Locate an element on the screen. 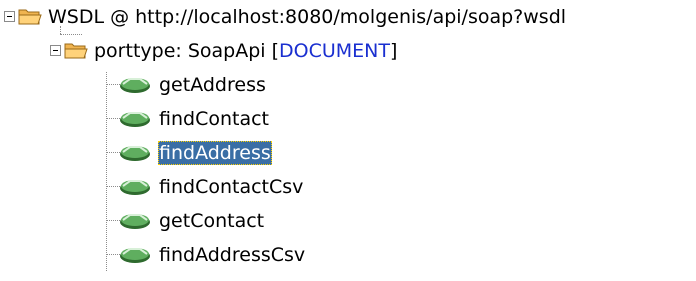  tree-node-label: findContact is located at coordinates (214, 119).